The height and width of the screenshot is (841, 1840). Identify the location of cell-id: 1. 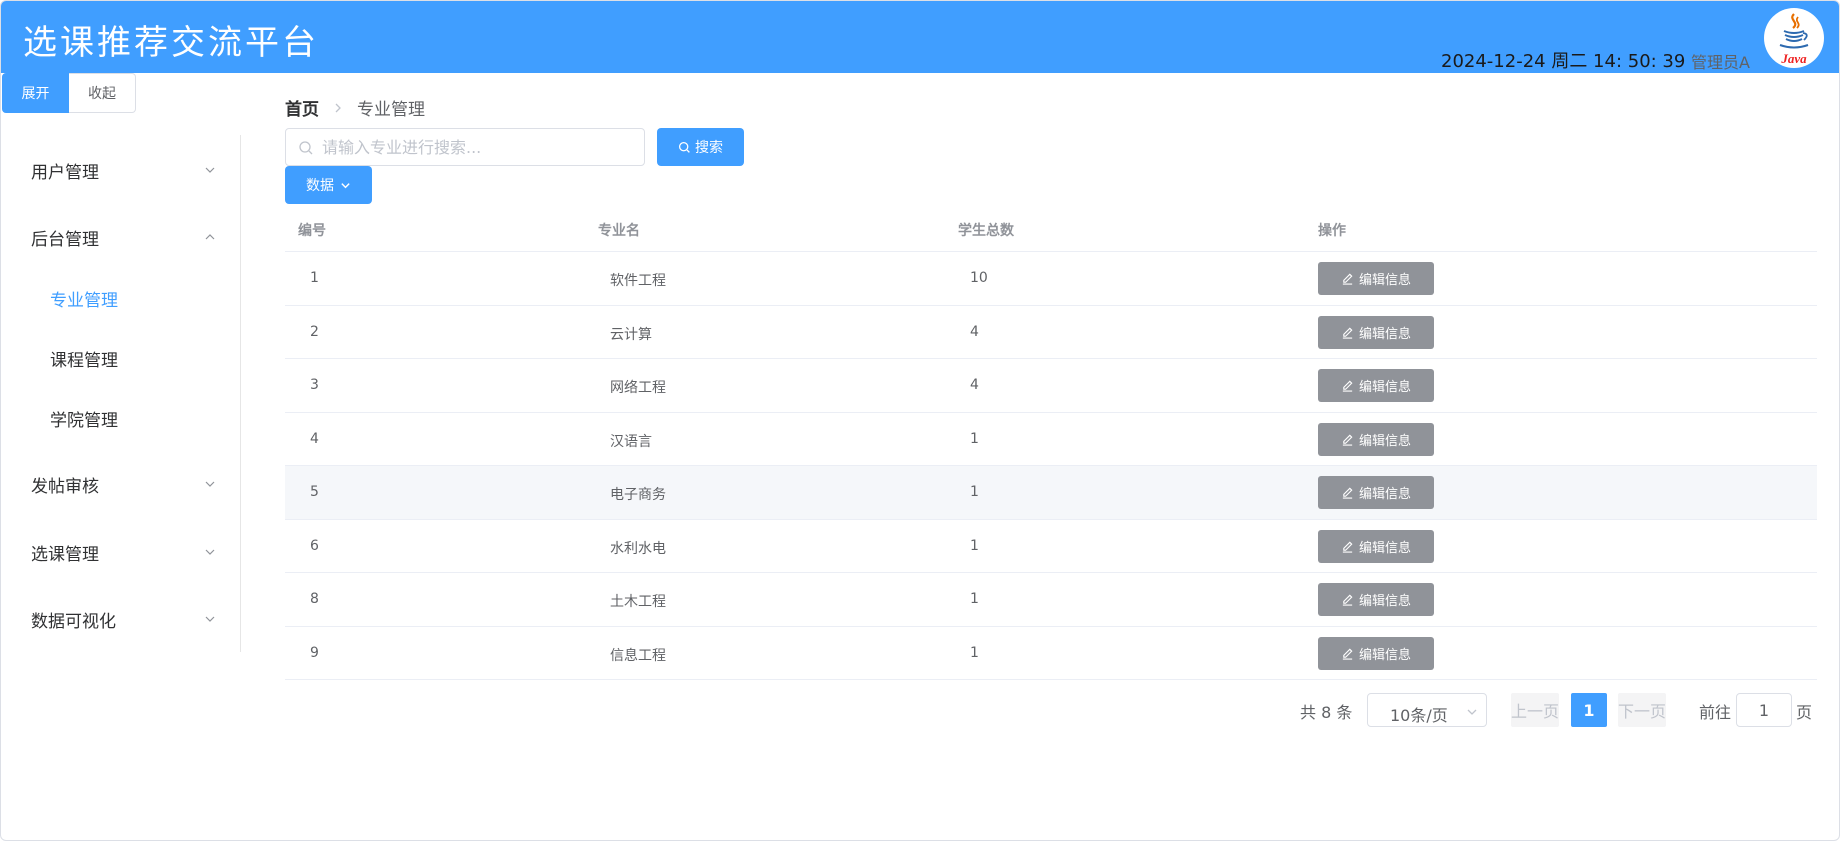
(314, 278).